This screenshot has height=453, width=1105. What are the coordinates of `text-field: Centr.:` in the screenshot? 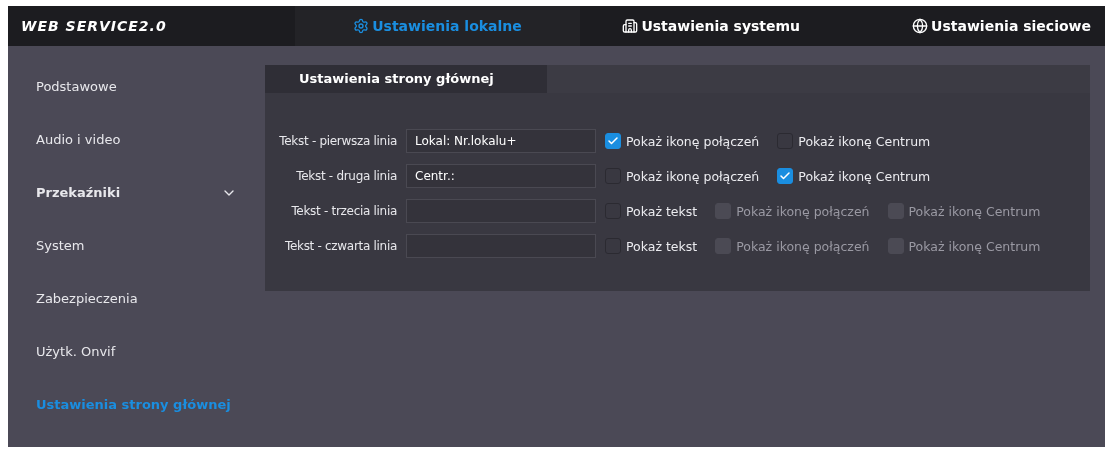 It's located at (501, 176).